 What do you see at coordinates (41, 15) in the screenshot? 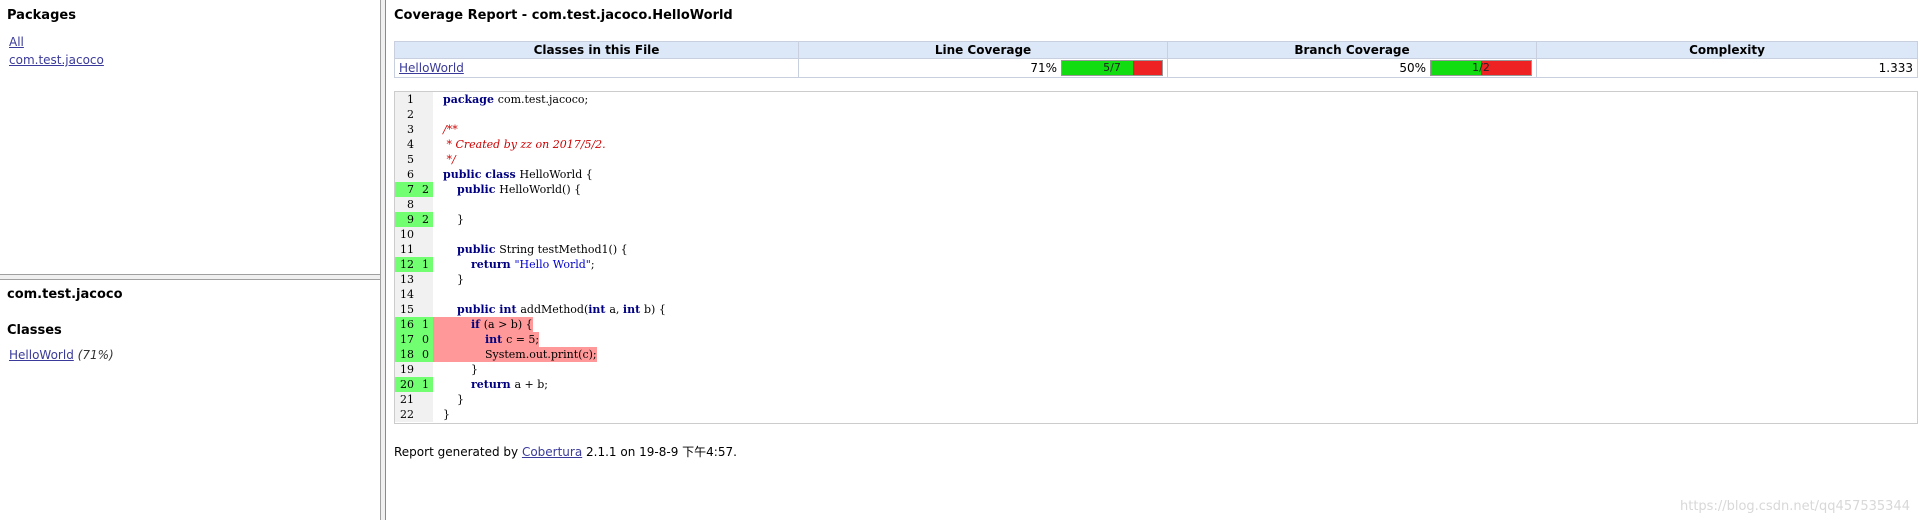
I see `packages-heading: Packages` at bounding box center [41, 15].